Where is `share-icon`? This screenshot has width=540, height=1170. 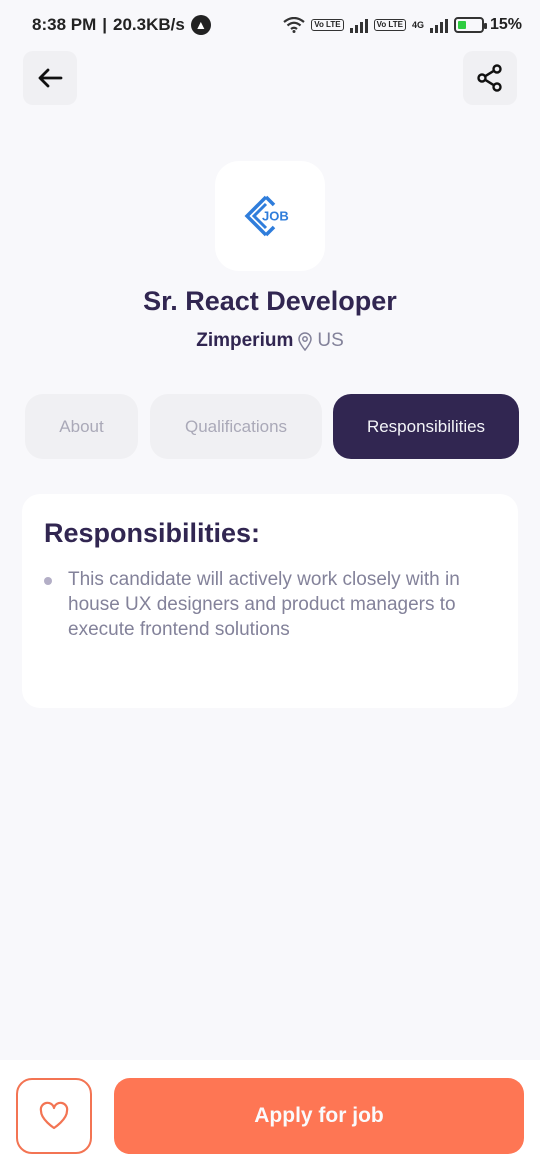 share-icon is located at coordinates (489, 78).